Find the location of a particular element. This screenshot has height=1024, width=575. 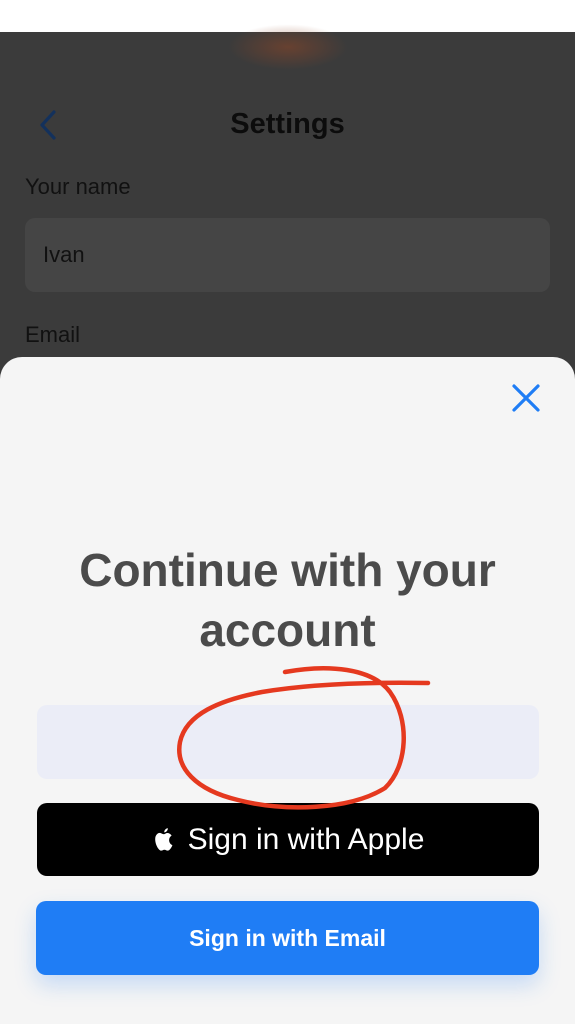

email-button-label: Sign in with Email is located at coordinates (287, 937).